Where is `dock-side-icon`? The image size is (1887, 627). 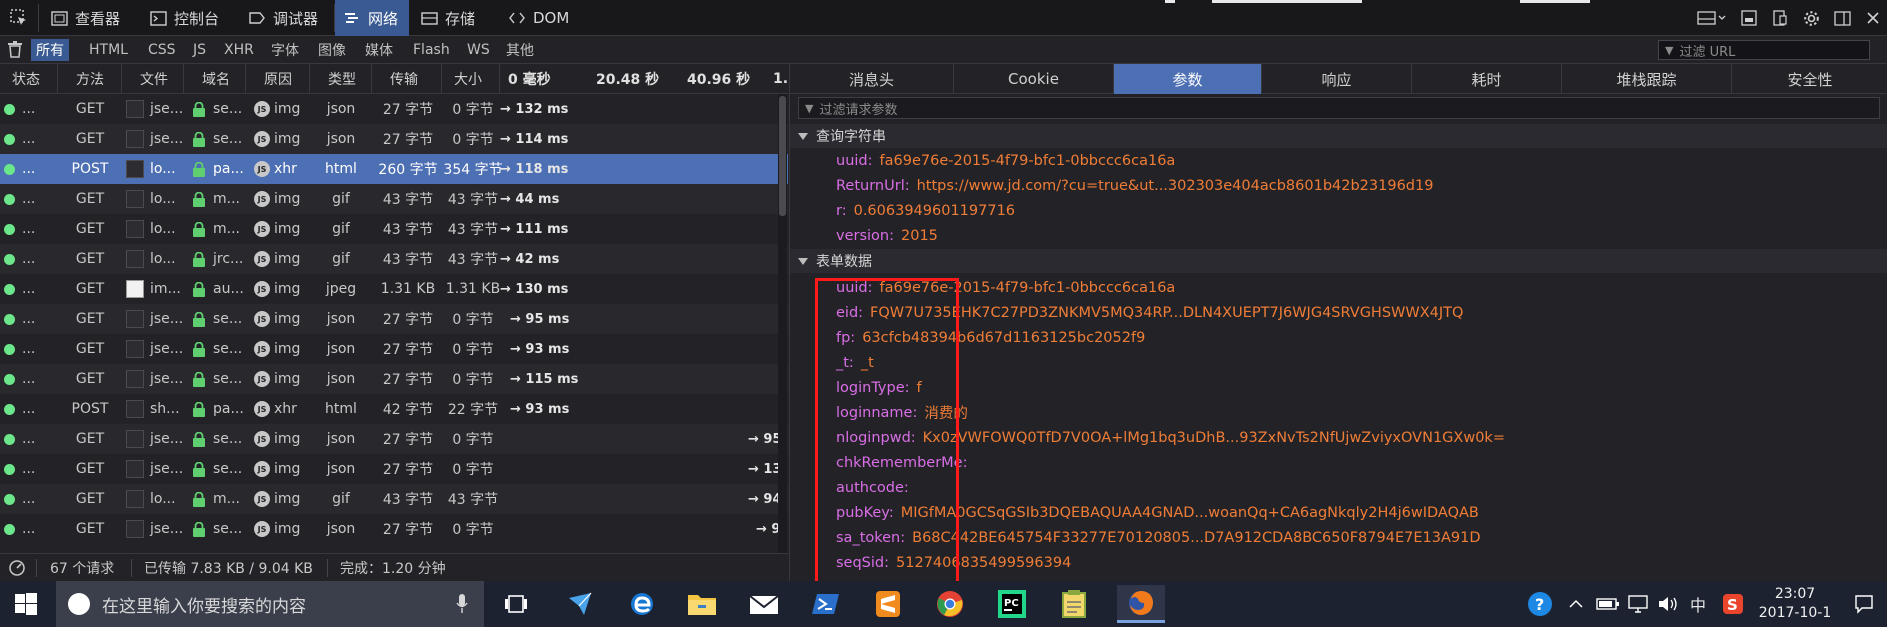
dock-side-icon is located at coordinates (1842, 18).